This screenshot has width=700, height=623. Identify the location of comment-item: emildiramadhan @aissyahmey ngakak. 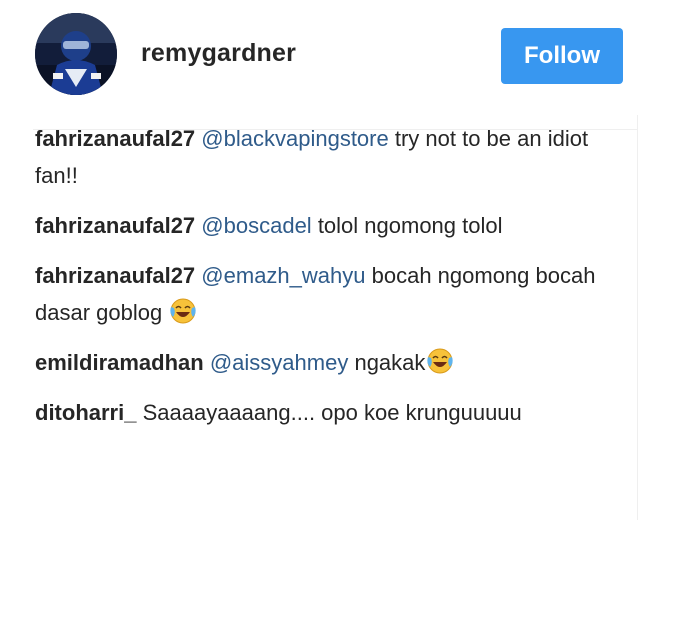
(325, 362).